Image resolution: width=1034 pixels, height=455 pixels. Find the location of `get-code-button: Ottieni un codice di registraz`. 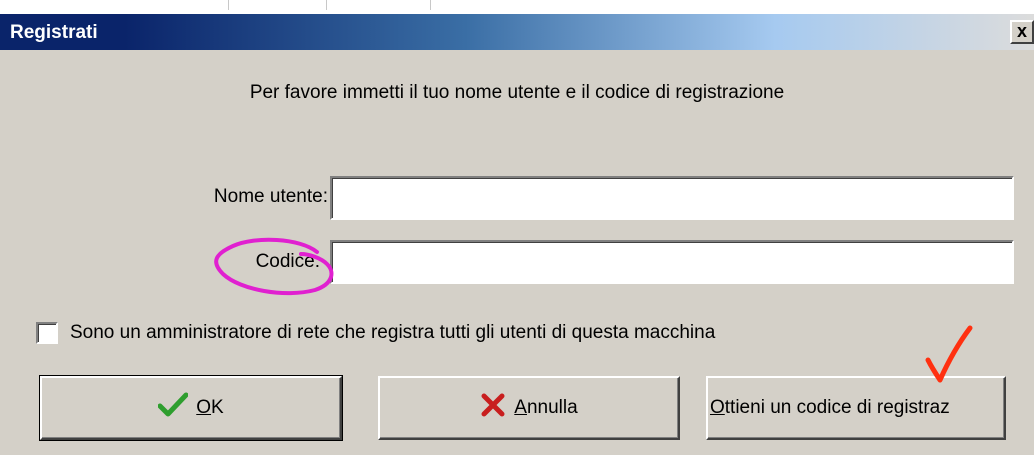

get-code-button: Ottieni un codice di registraz is located at coordinates (856, 408).